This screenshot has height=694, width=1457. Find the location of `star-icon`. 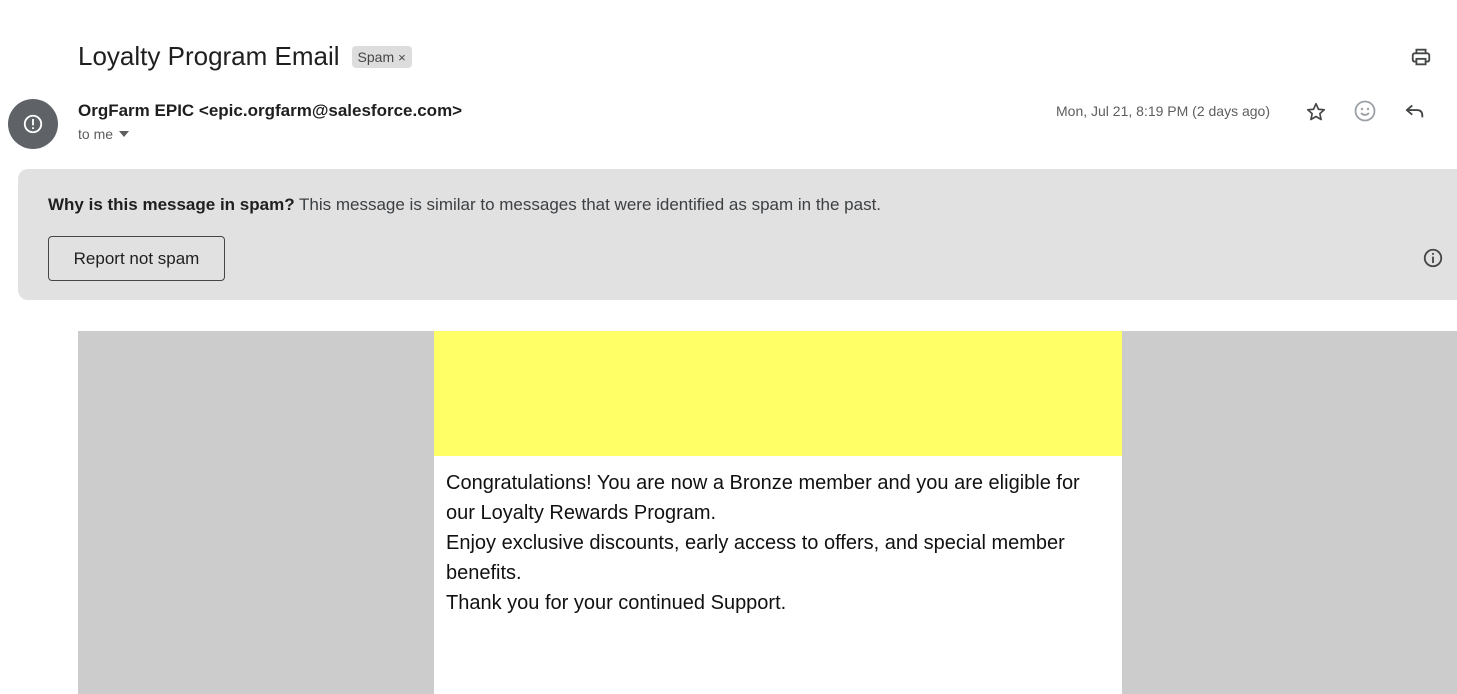

star-icon is located at coordinates (1316, 111).